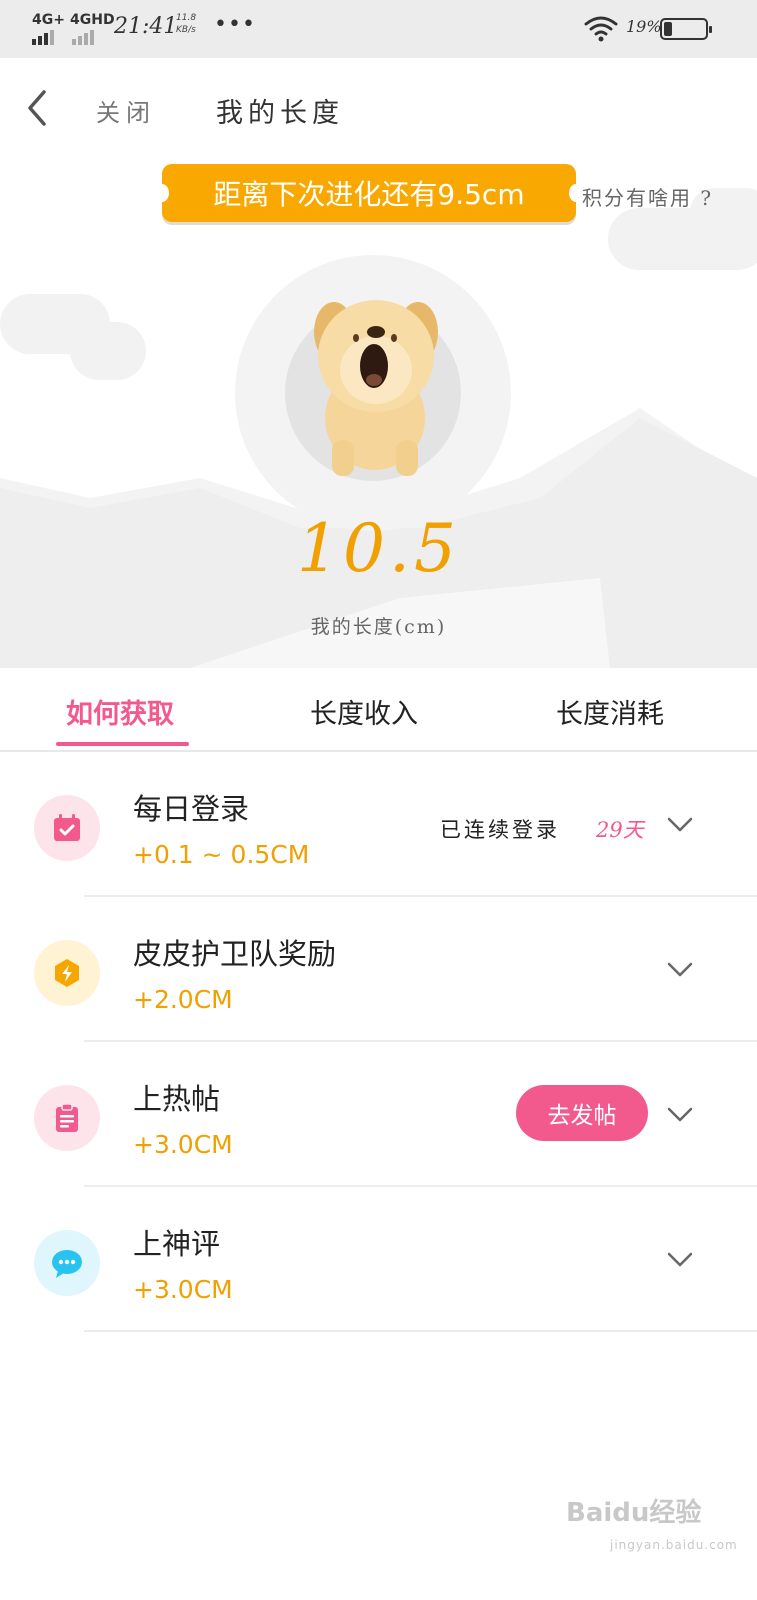 The width and height of the screenshot is (757, 1600). What do you see at coordinates (686, 29) in the screenshot?
I see `battery-icon` at bounding box center [686, 29].